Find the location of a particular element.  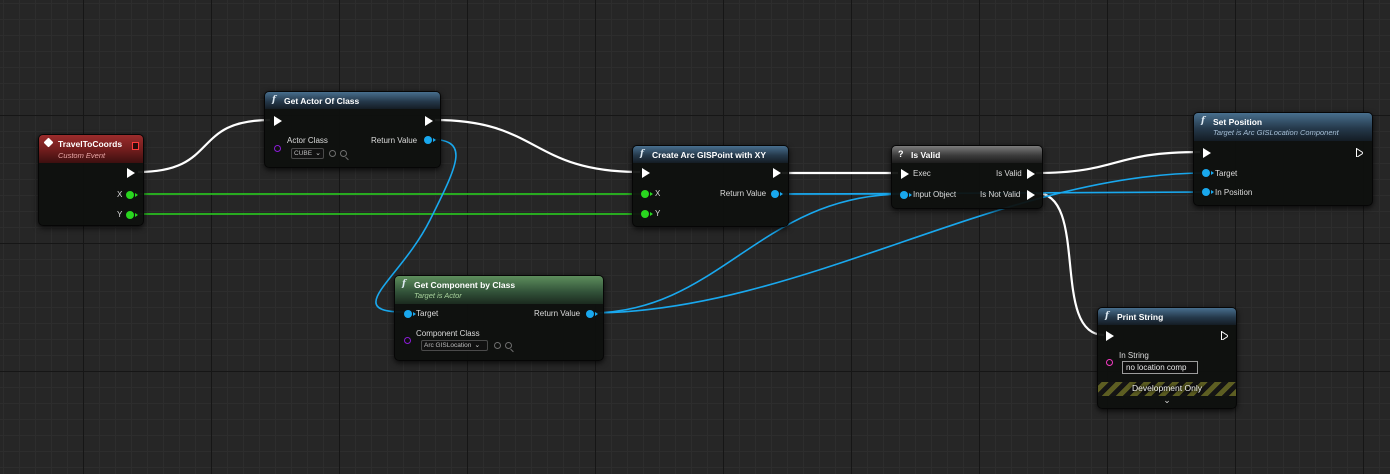

node-subtitle: Target is Arc GISLocation Component is located at coordinates (1276, 132).